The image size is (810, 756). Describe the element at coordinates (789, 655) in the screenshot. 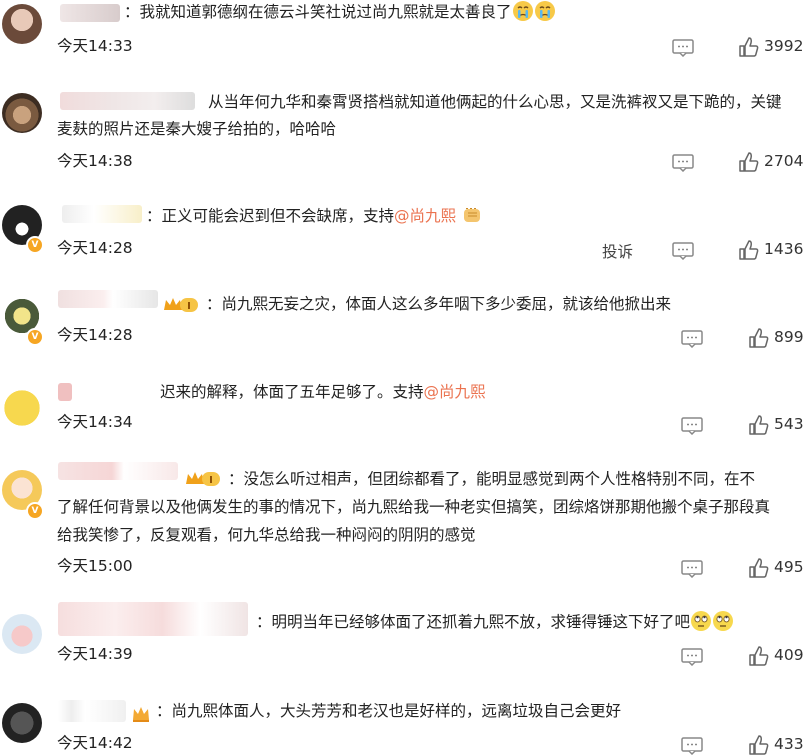

I see `like-count: 409` at that location.